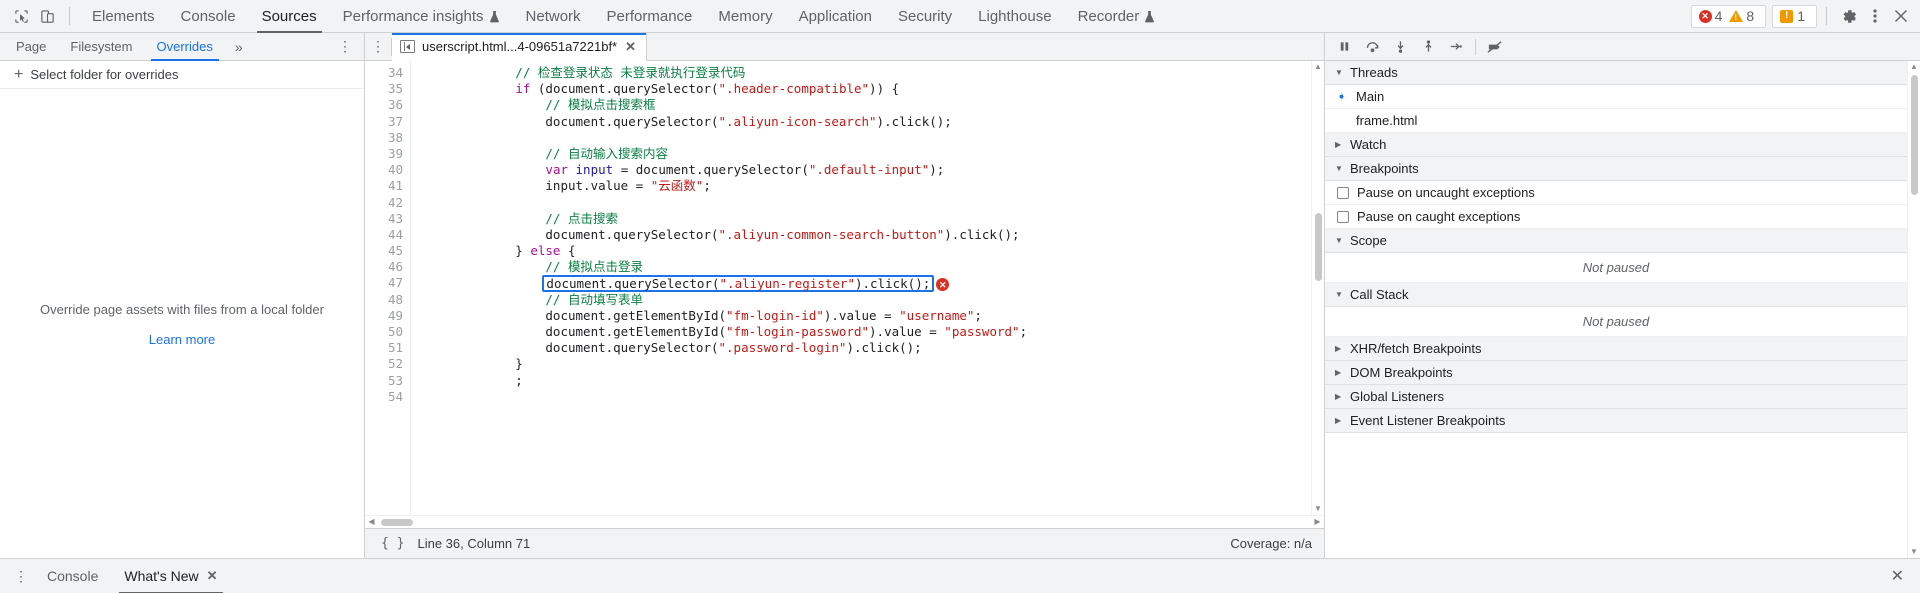 The image size is (1920, 593). What do you see at coordinates (21, 576) in the screenshot?
I see `drawer-menu-icon: ⋮` at bounding box center [21, 576].